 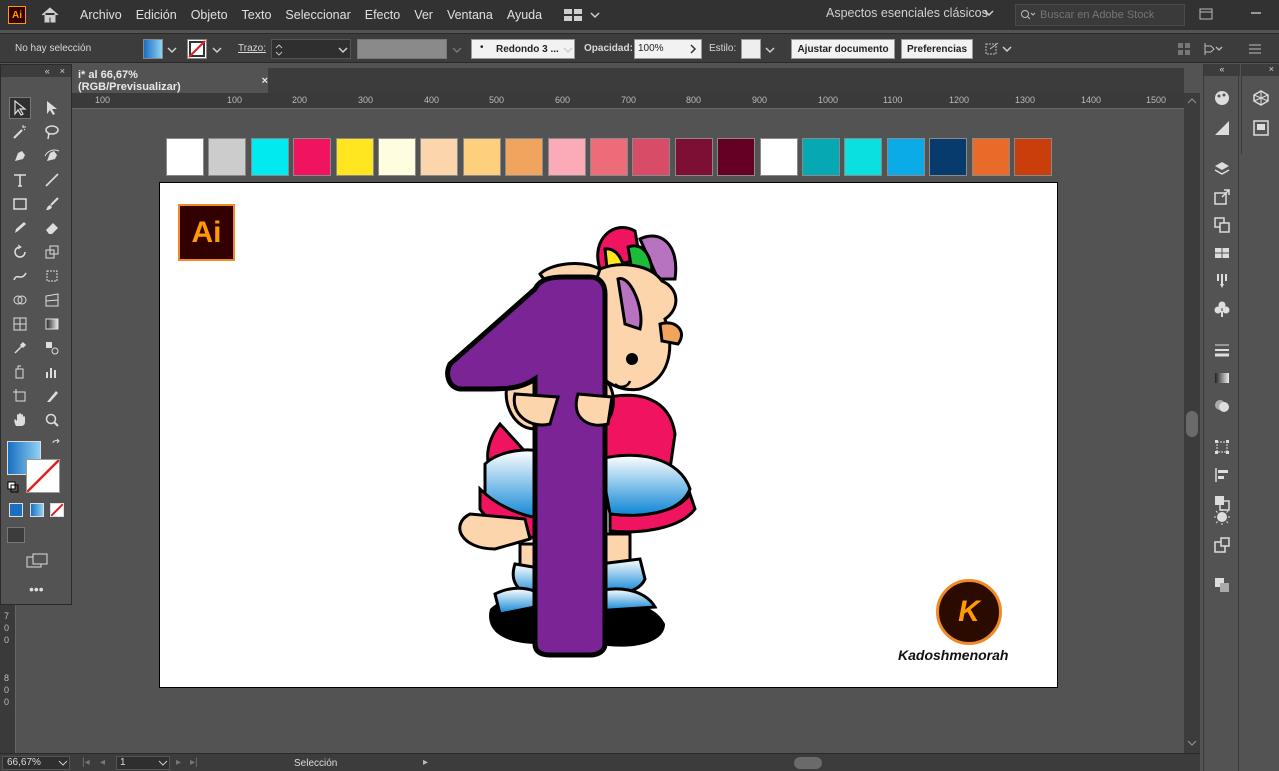 What do you see at coordinates (20, 420) in the screenshot?
I see `hand-tool` at bounding box center [20, 420].